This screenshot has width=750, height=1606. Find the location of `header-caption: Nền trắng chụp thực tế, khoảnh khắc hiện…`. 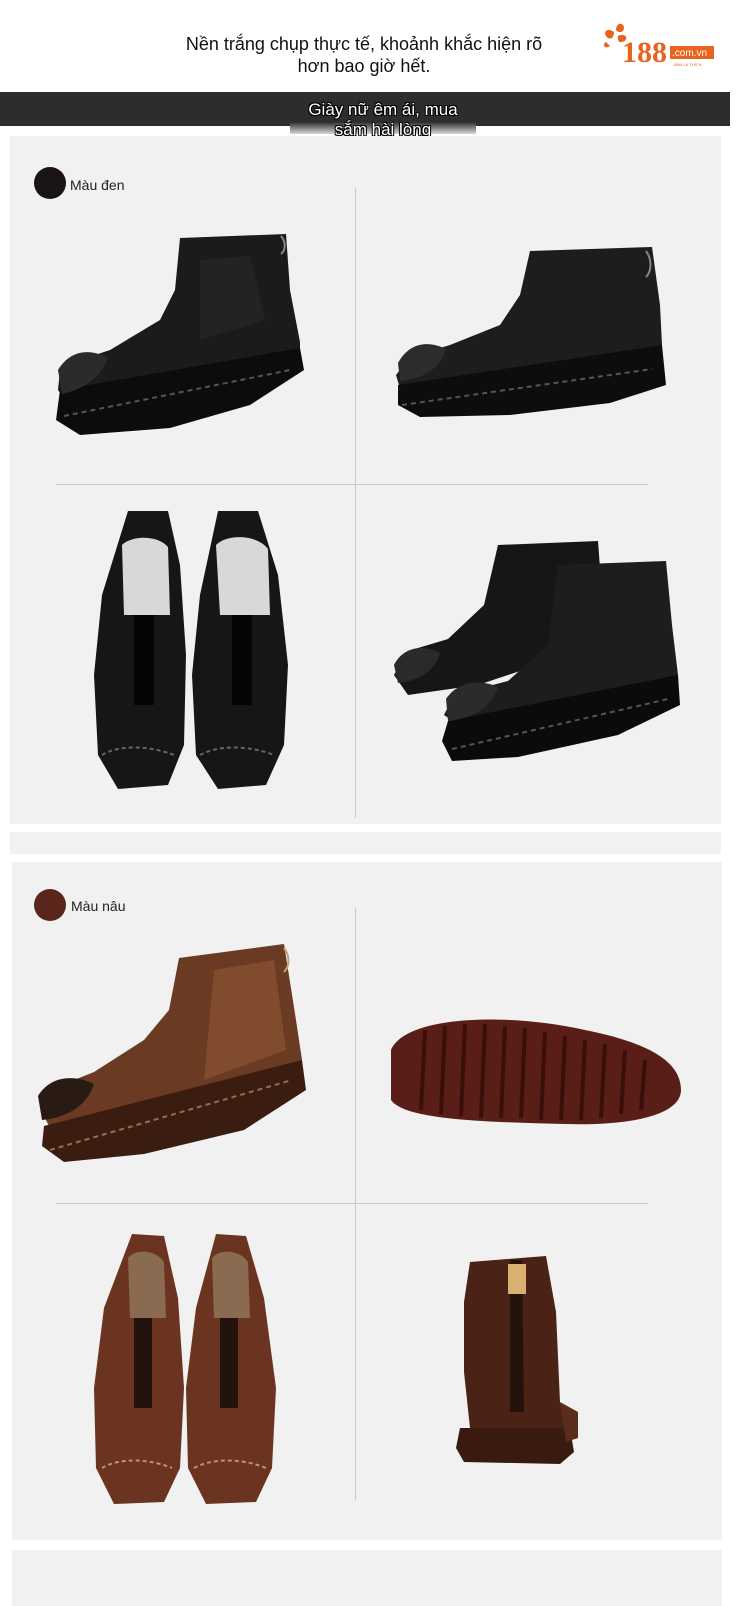

header-caption: Nền trắng chụp thực tế, khoảnh khắc hiện… is located at coordinates (364, 55).